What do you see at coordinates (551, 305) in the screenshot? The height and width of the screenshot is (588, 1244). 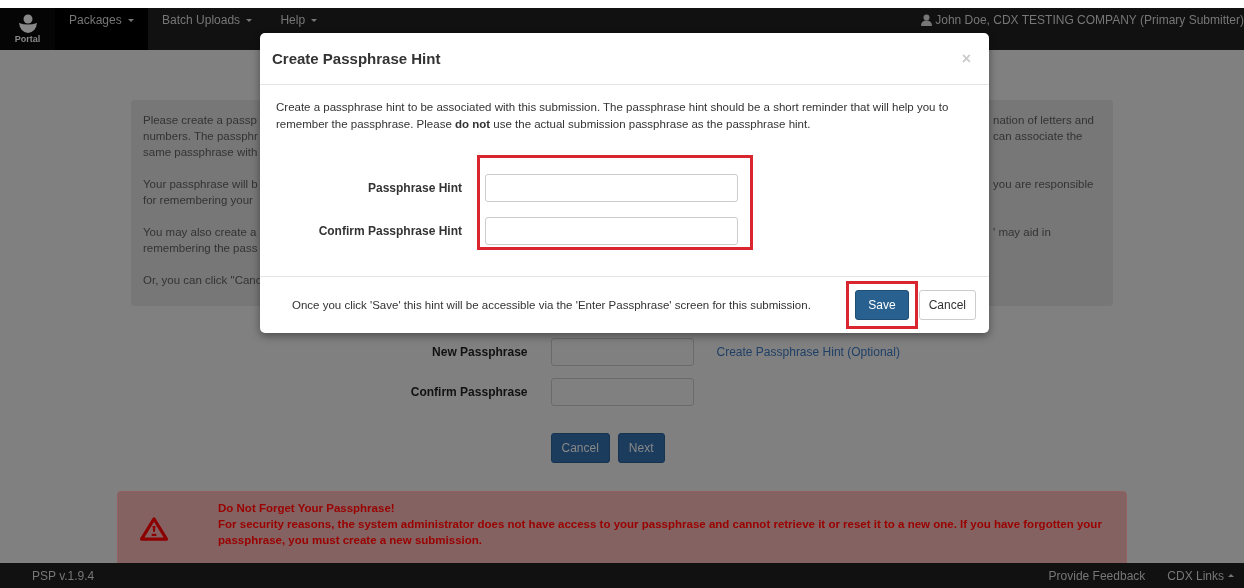 I see `dialog-note: Once you click 'Save' this hint will be accessible via the 'Enter Passphrase' screen for this submission.` at bounding box center [551, 305].